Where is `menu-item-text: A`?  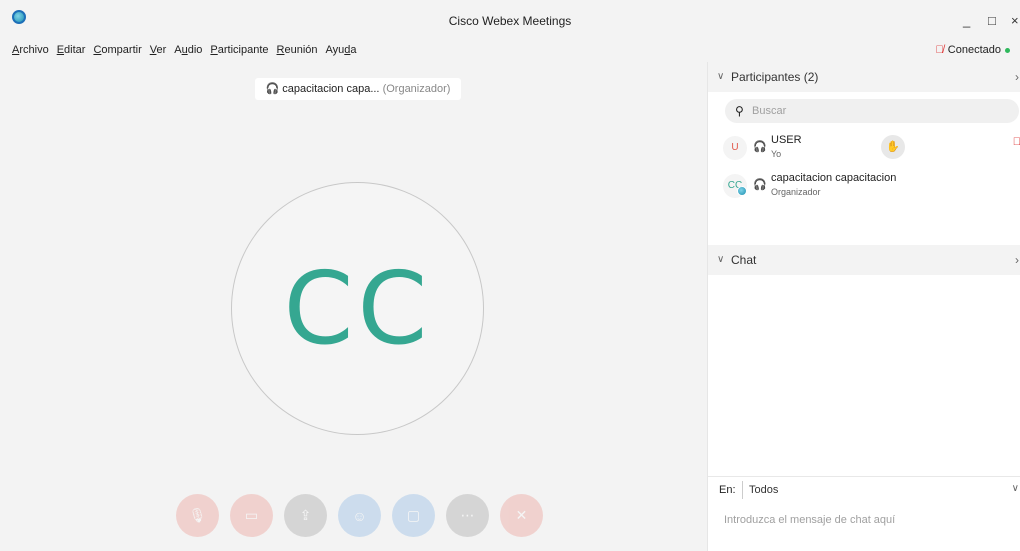 menu-item-text: A is located at coordinates (178, 50).